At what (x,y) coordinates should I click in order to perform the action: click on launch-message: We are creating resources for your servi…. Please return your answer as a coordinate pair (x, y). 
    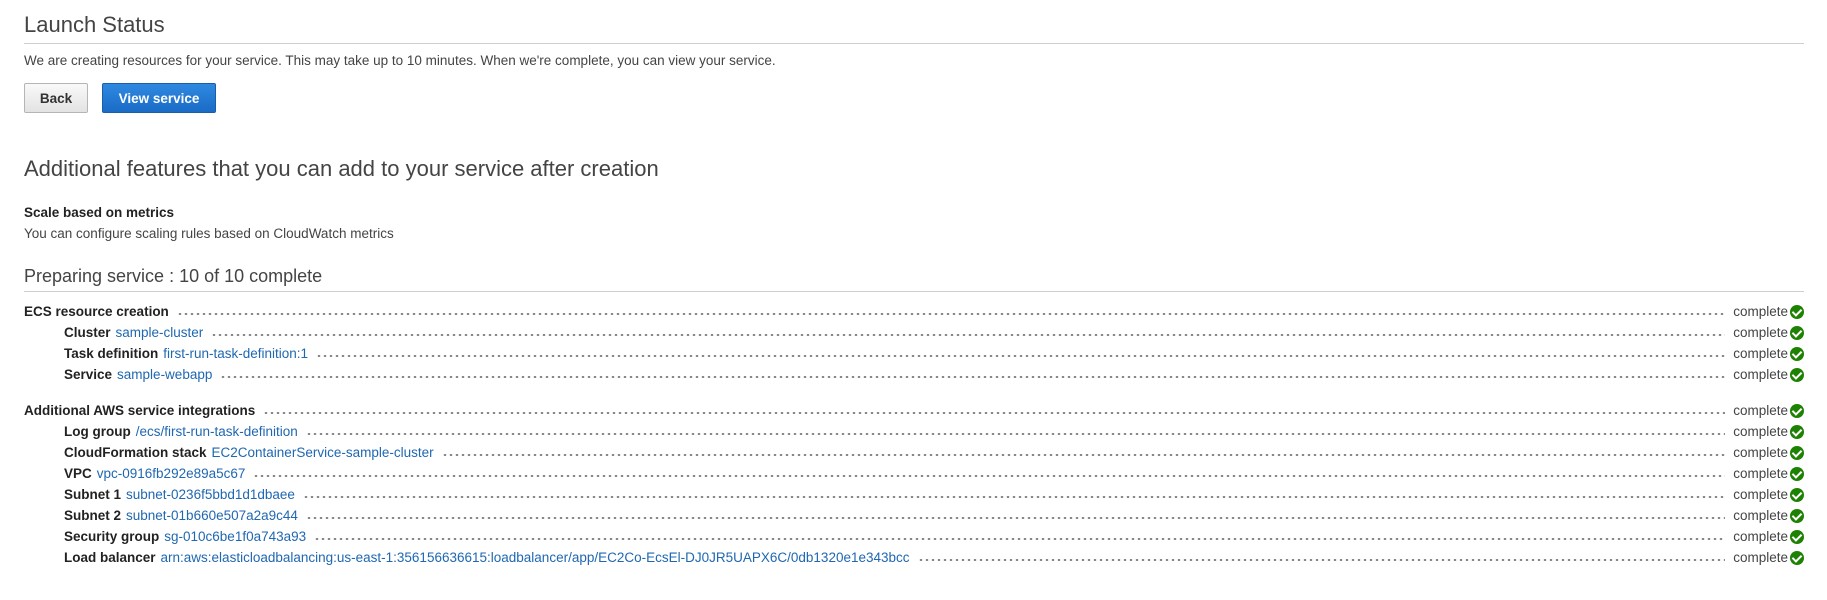
    Looking at the image, I should click on (400, 60).